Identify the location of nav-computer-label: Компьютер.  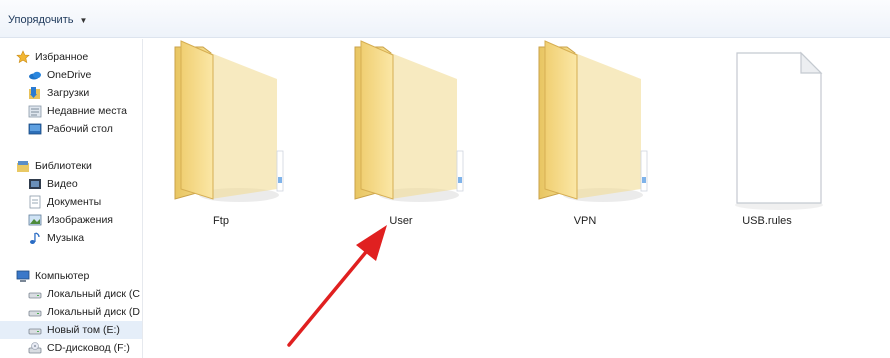
(62, 276).